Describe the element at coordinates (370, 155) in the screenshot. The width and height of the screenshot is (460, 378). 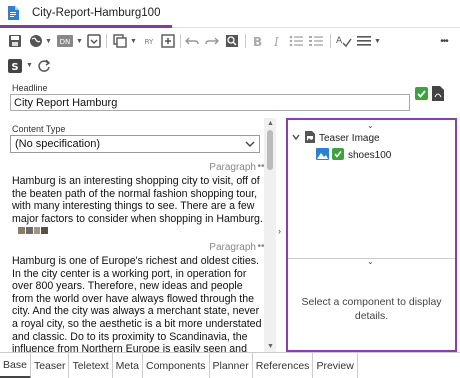
I see `tree-item-label: shoes100` at that location.